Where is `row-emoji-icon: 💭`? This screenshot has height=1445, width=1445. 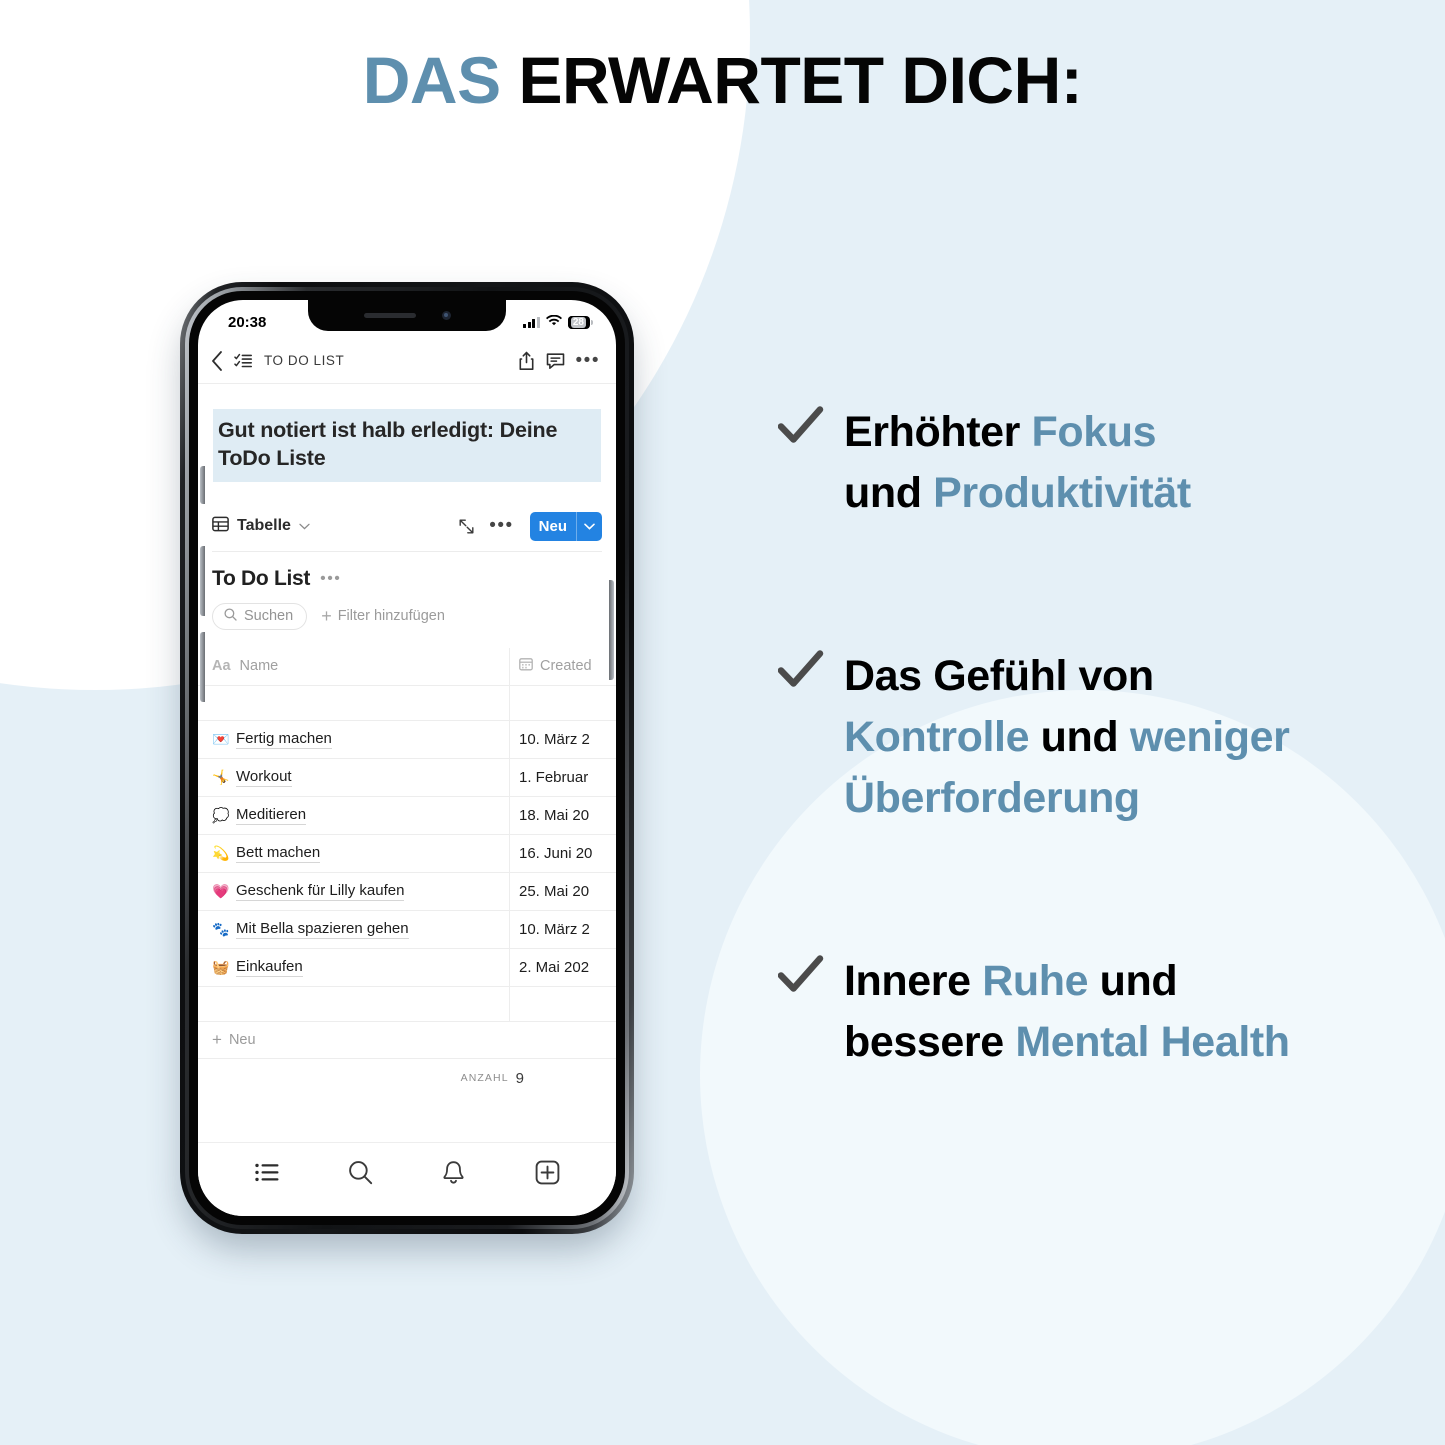
row-emoji-icon: 💭 is located at coordinates (221, 814).